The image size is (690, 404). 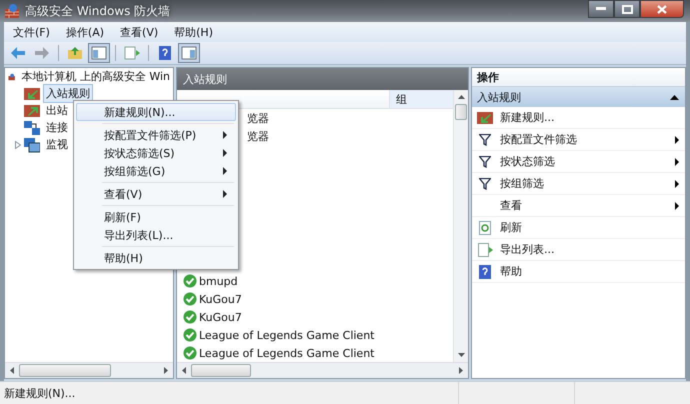 I want to click on maximize-button, so click(x=627, y=9).